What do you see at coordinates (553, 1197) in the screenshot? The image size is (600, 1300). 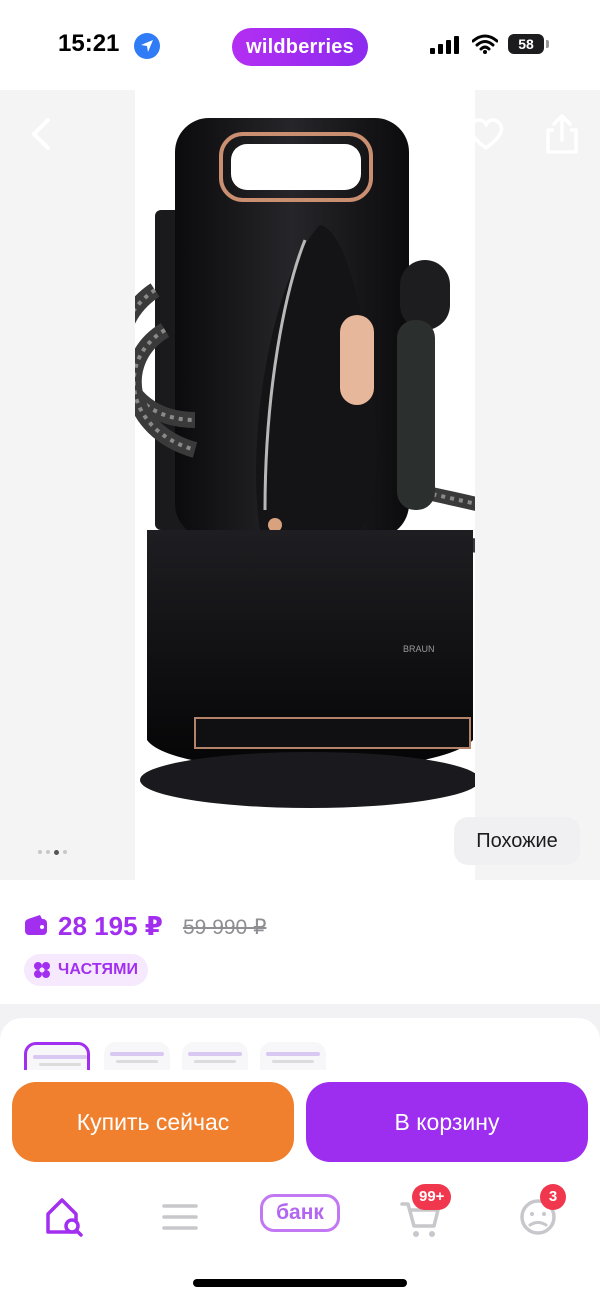 I see `profile-badge: 3` at bounding box center [553, 1197].